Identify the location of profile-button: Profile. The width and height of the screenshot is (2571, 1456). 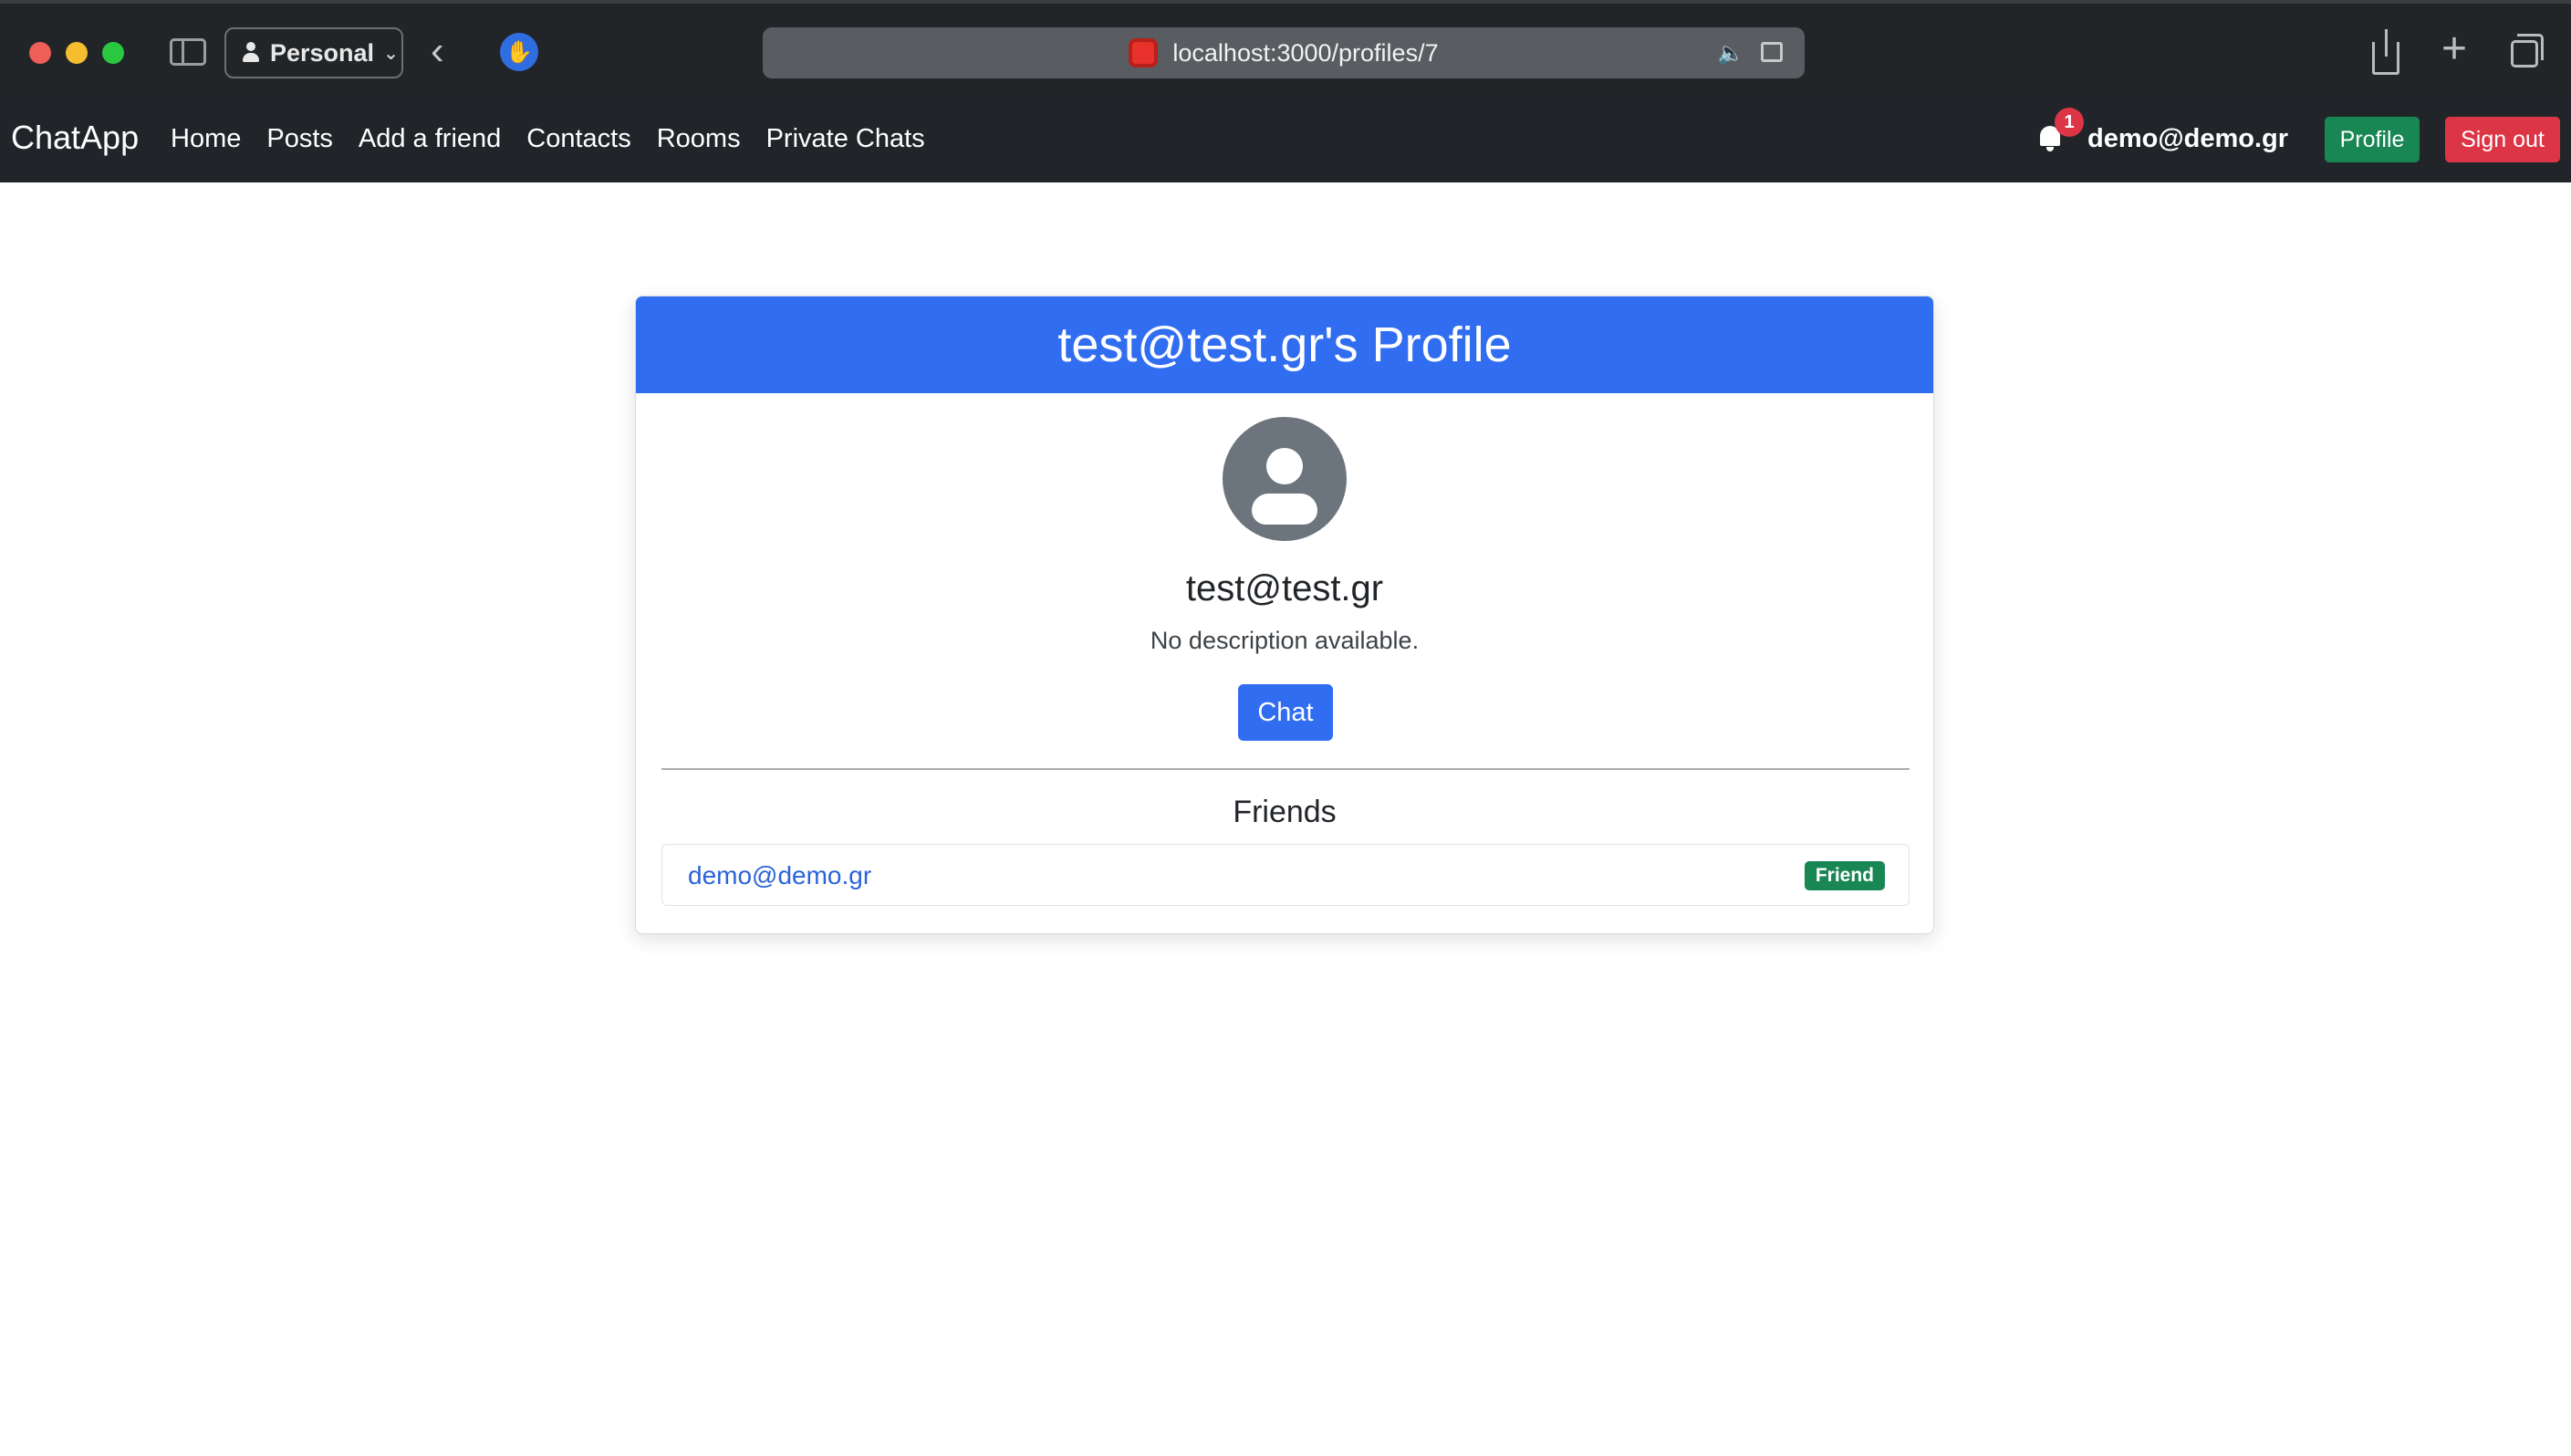
(2372, 139).